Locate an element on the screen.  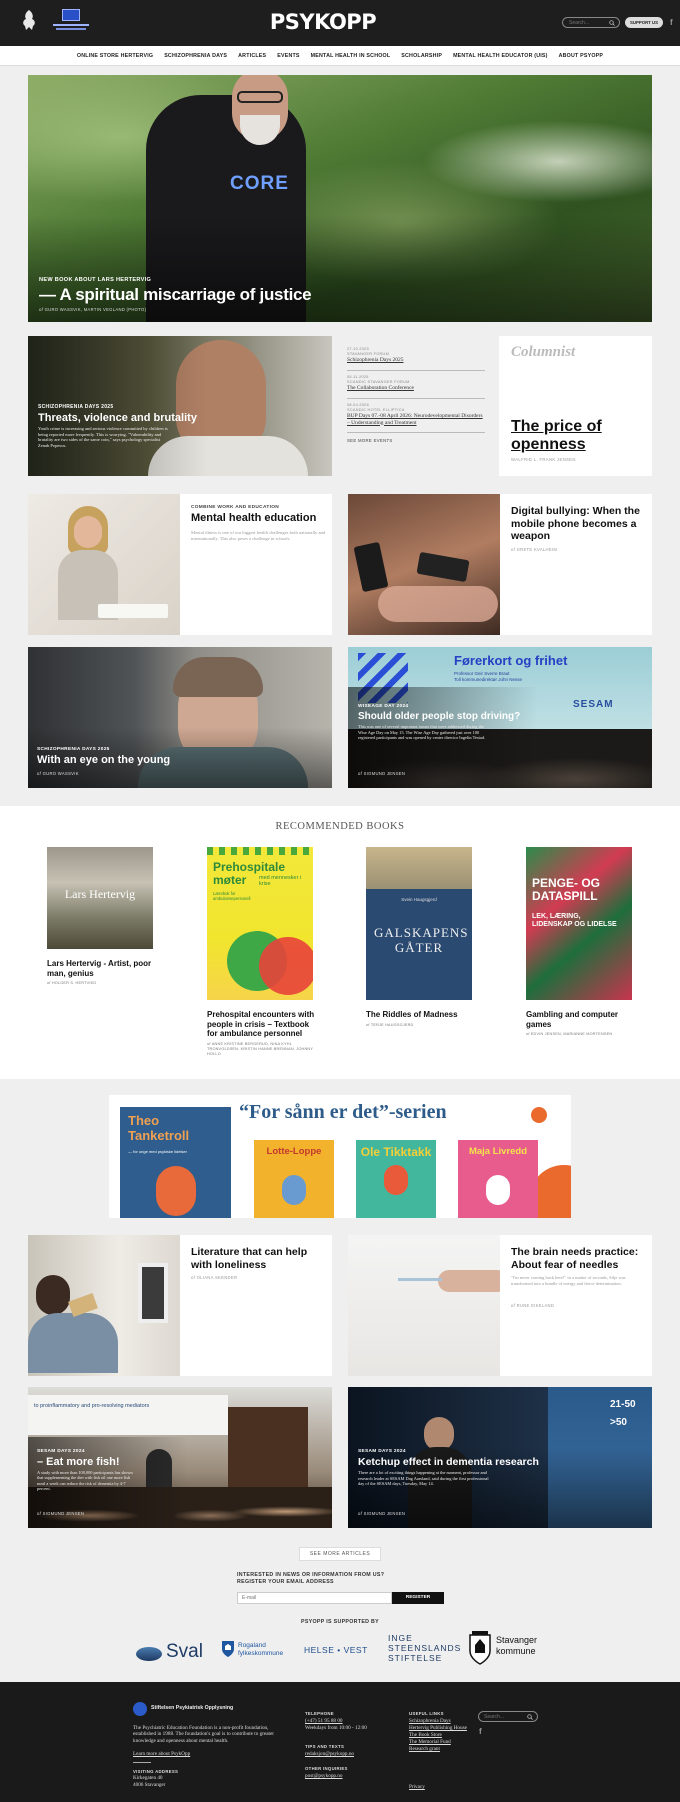
footer-link-book-store: The Book Store is located at coordinates (439, 1735).